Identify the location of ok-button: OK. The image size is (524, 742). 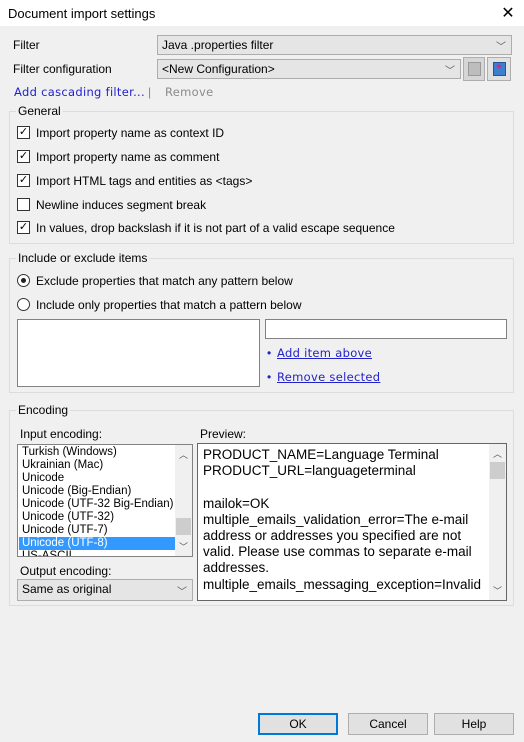
(298, 724).